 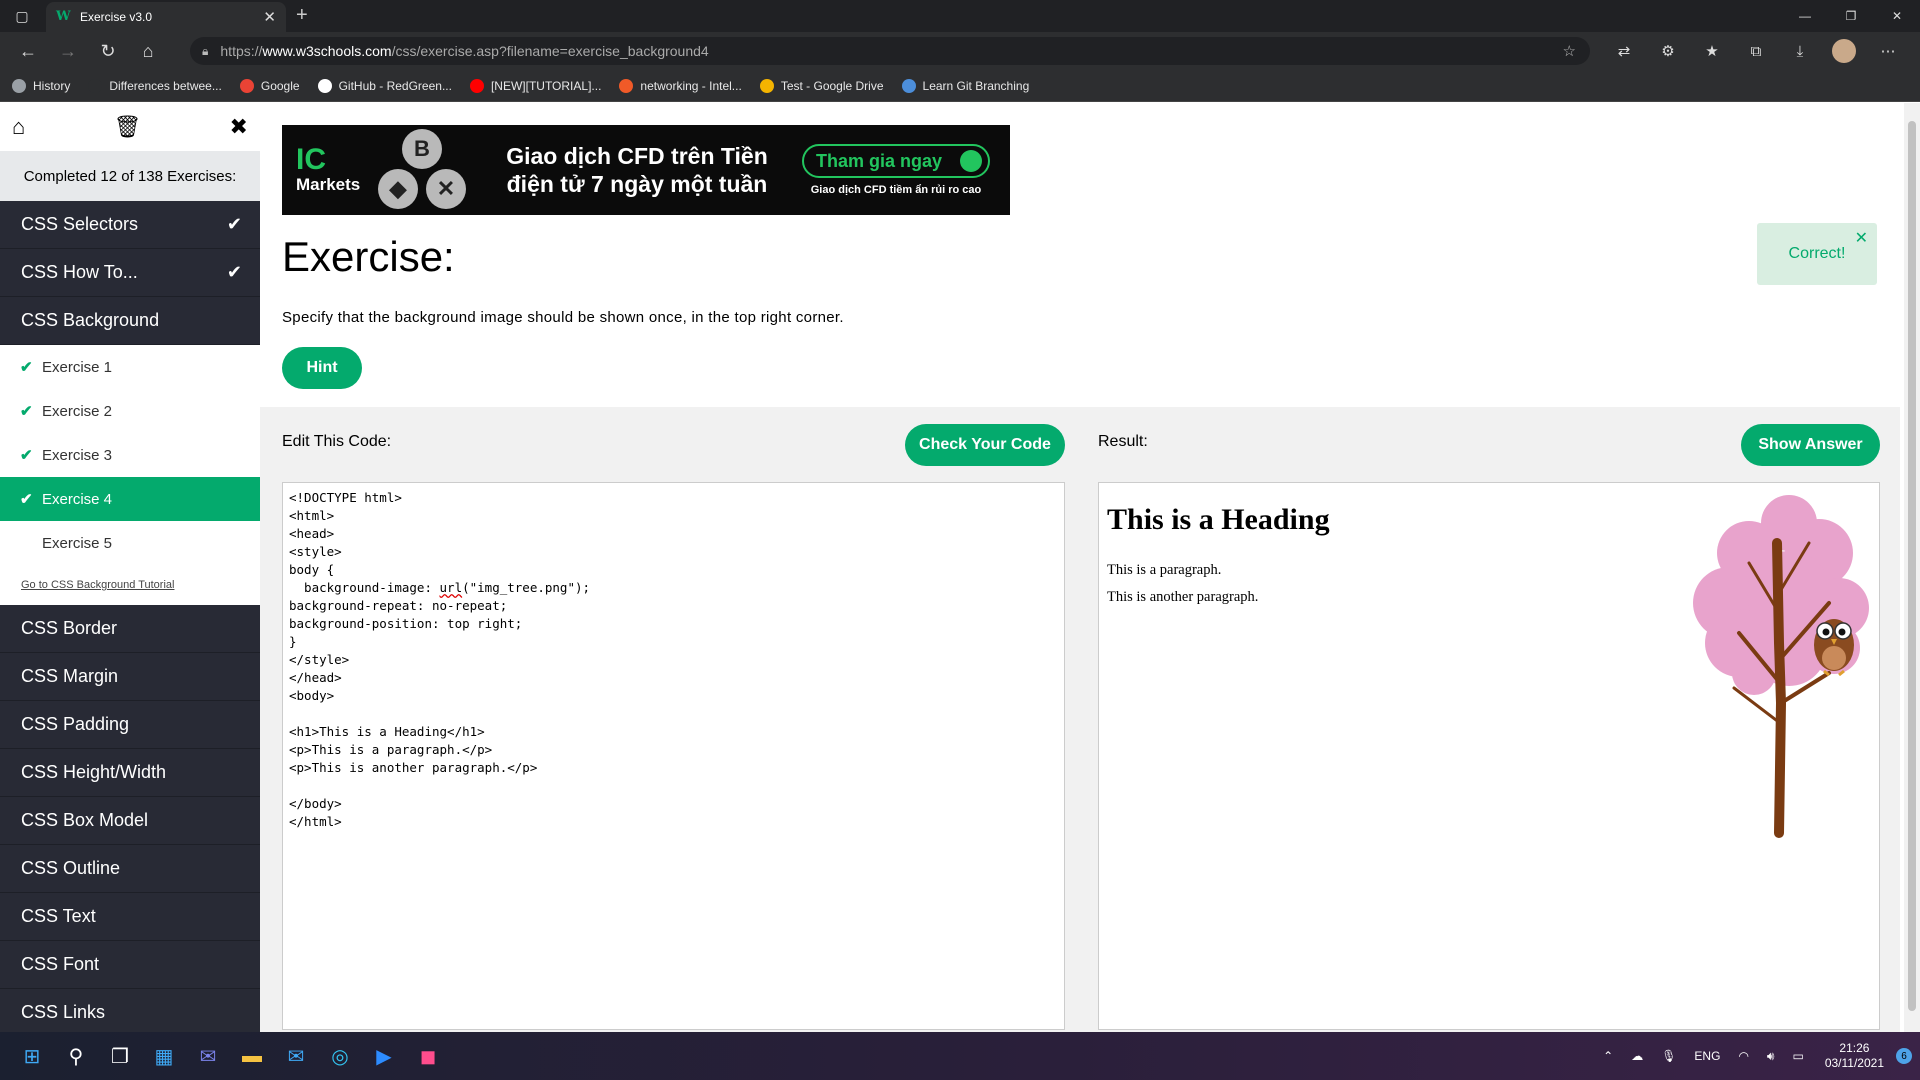 What do you see at coordinates (626, 85) in the screenshot?
I see `ask-icon` at bounding box center [626, 85].